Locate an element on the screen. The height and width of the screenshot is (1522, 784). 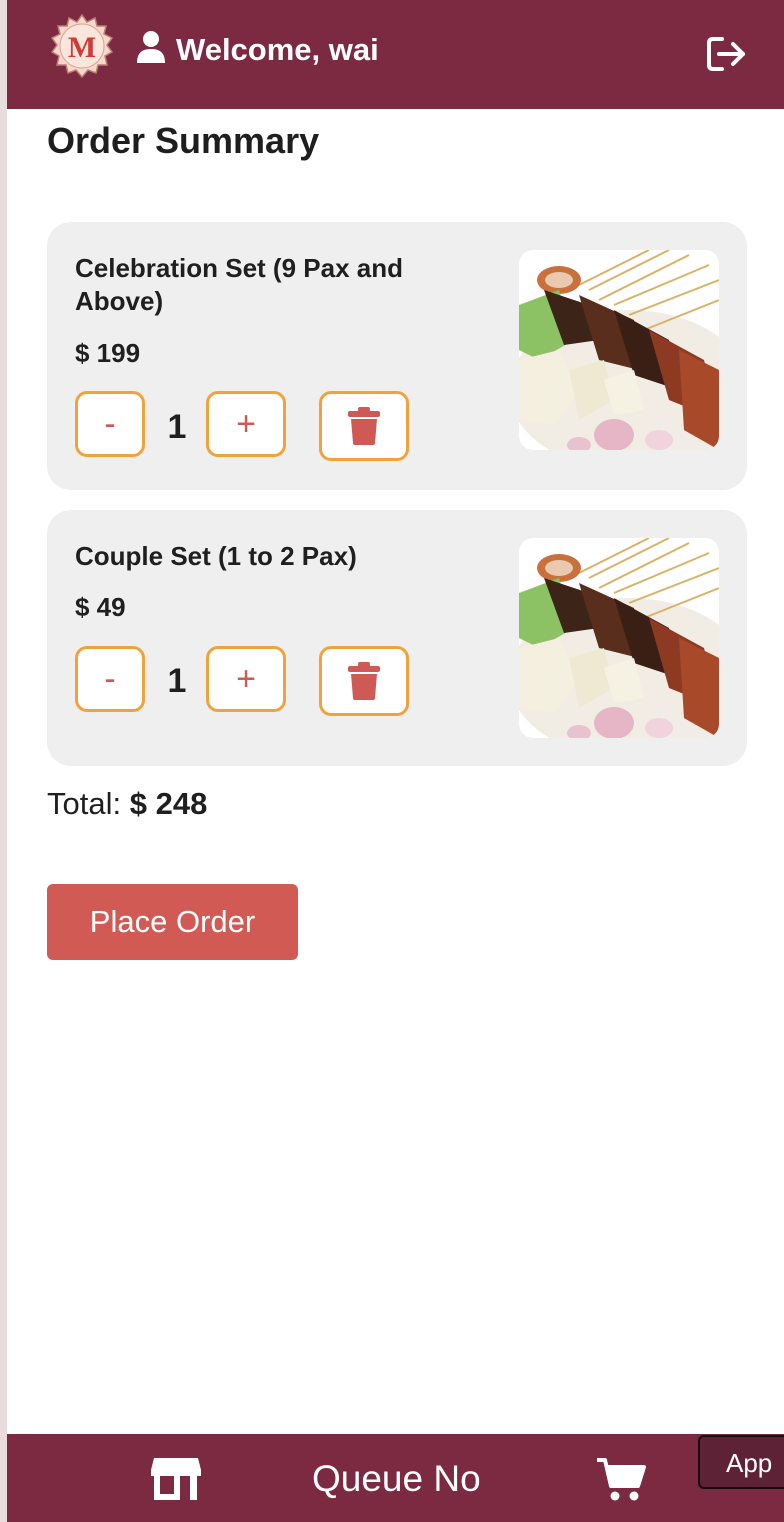
item-name: Celebration Set (9 Pax and Above) is located at coordinates (239, 284).